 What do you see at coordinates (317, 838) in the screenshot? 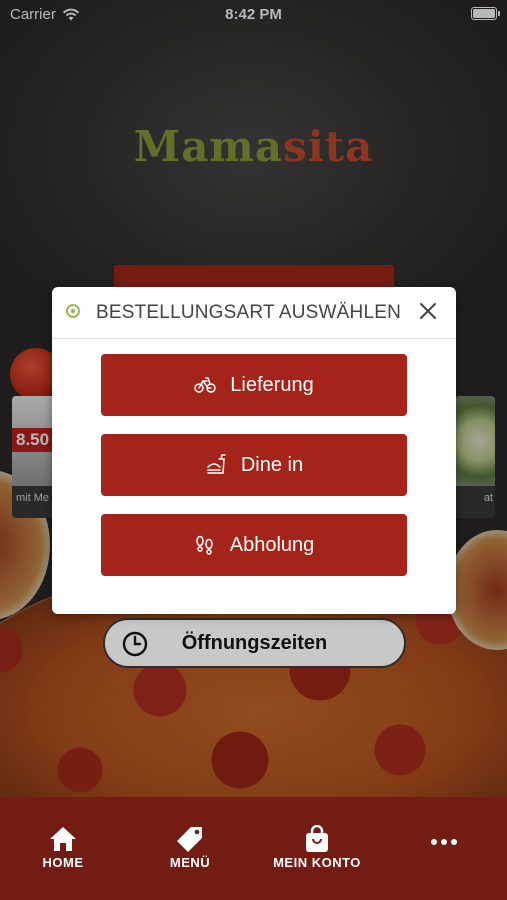
I see `shopping-bag-icon` at bounding box center [317, 838].